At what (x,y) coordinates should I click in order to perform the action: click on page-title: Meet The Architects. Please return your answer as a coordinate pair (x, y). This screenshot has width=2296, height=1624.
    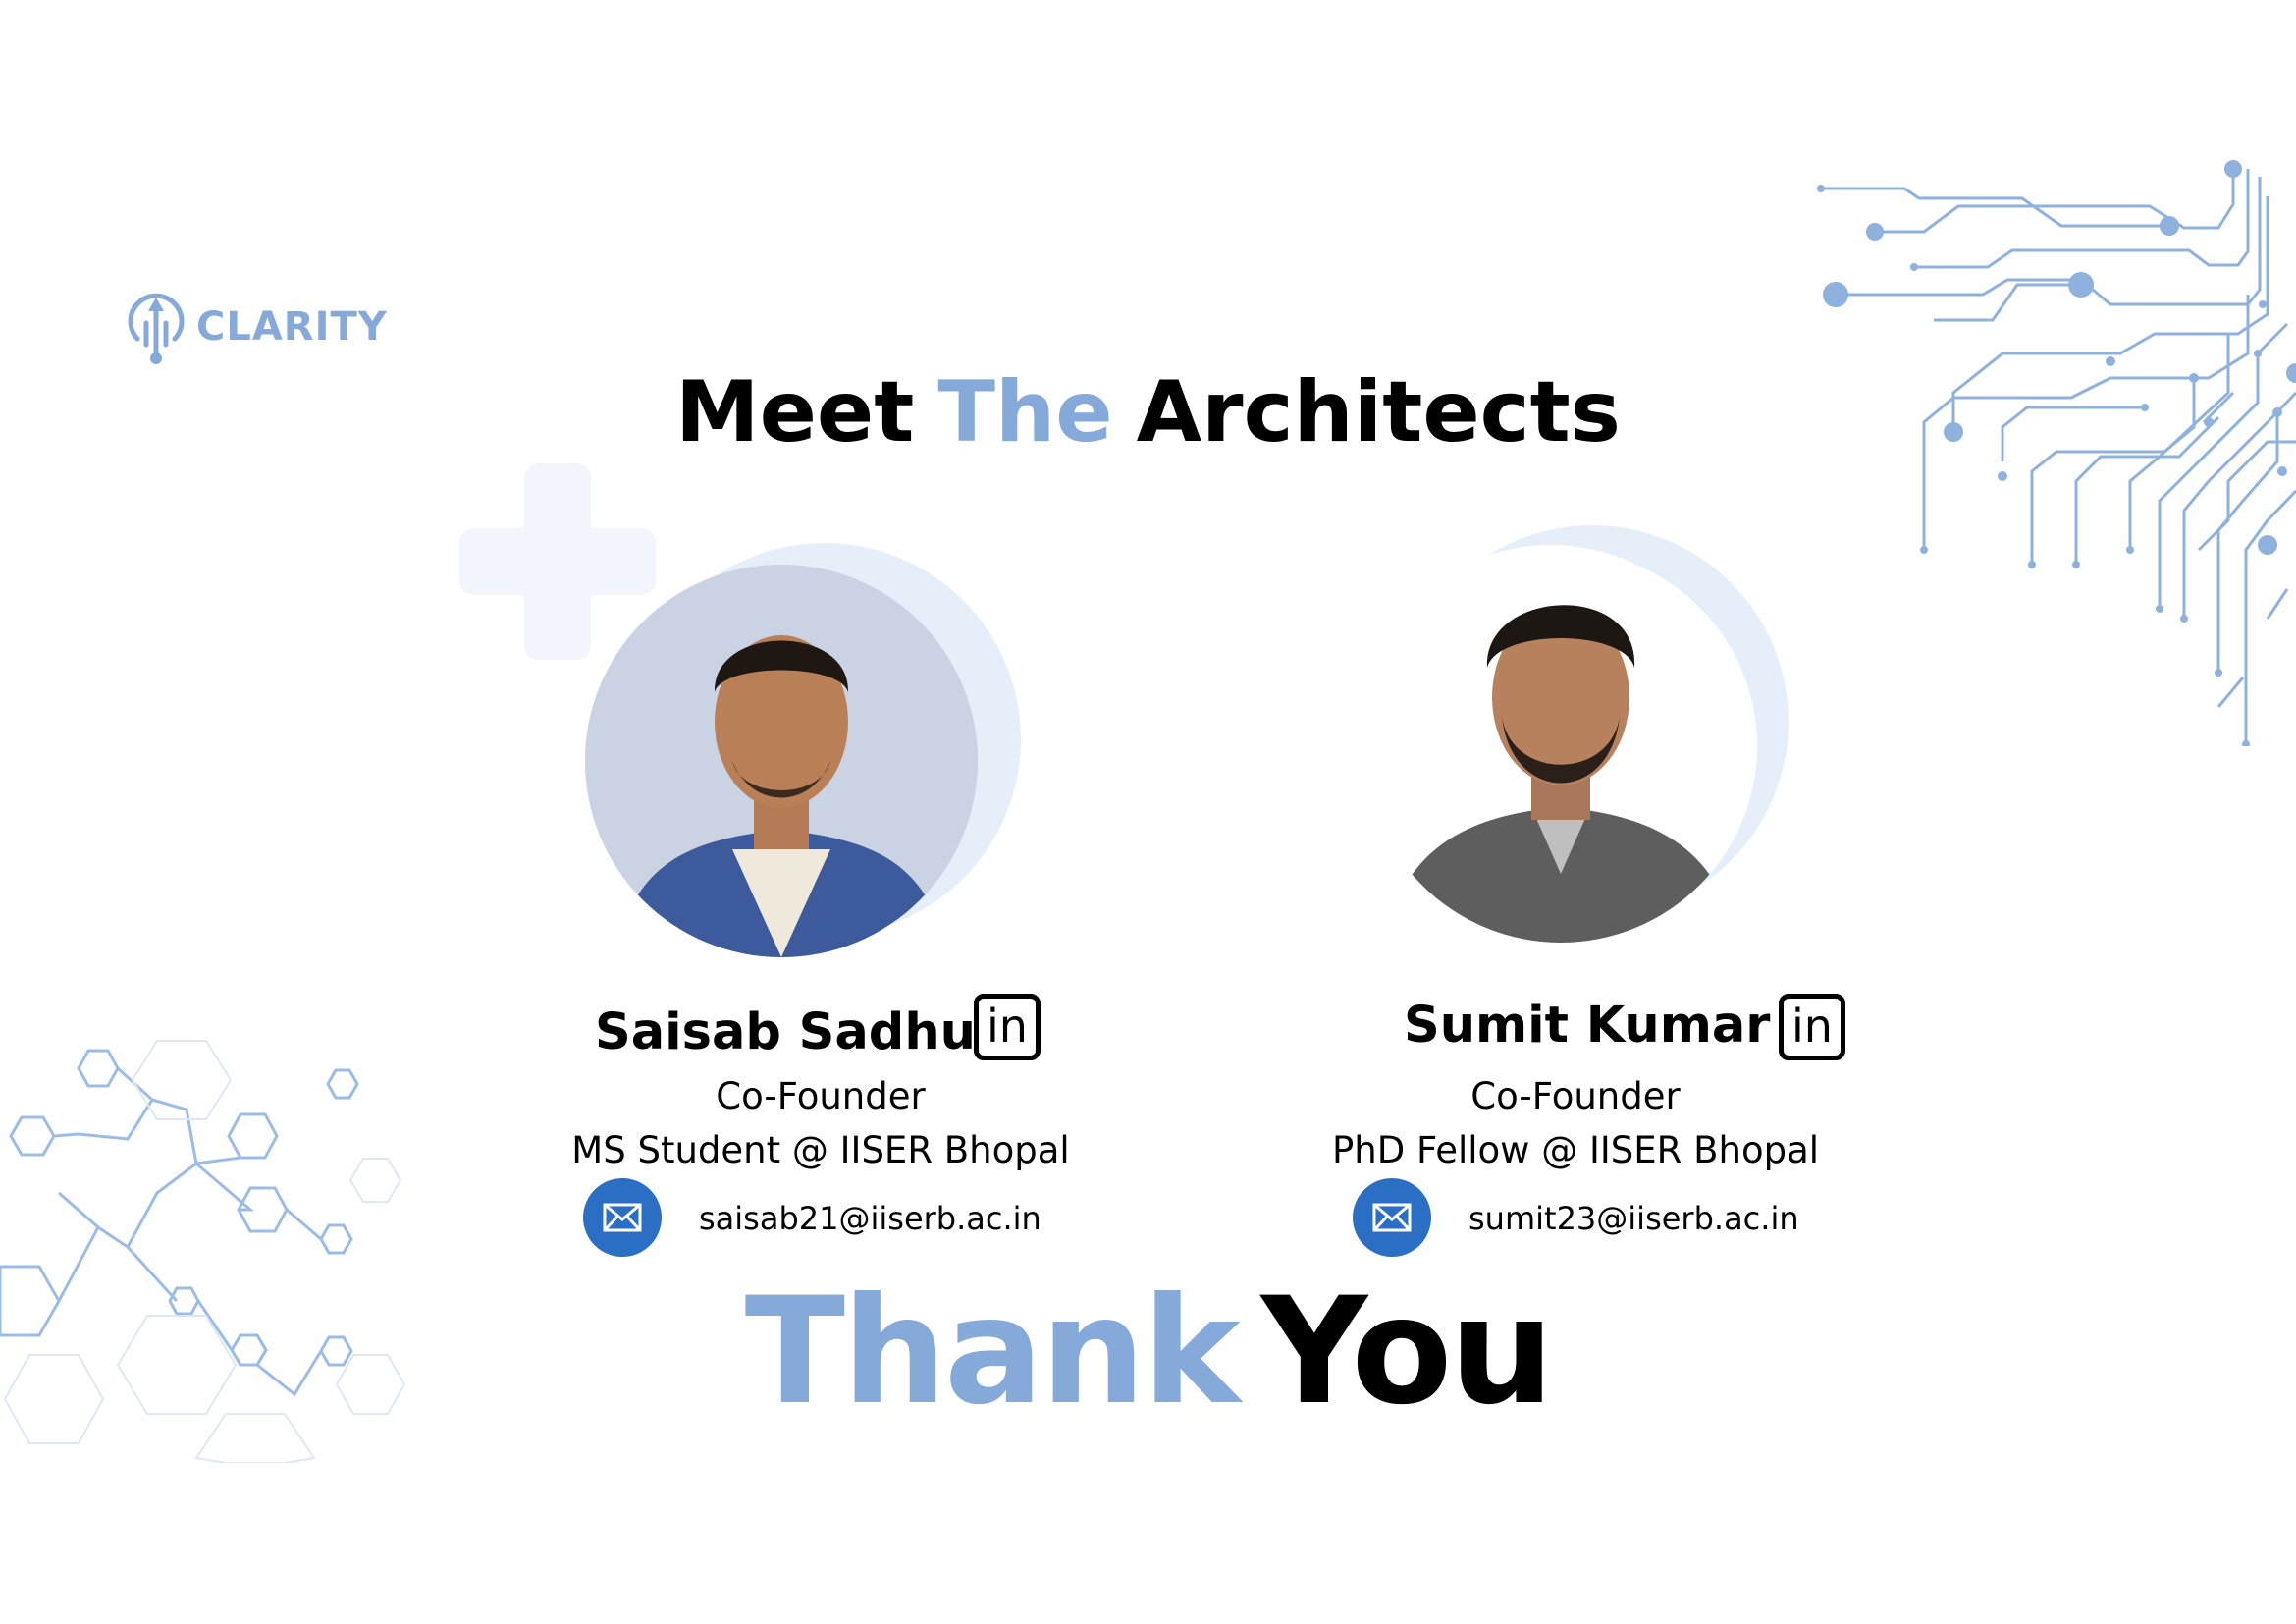
    Looking at the image, I should click on (1148, 412).